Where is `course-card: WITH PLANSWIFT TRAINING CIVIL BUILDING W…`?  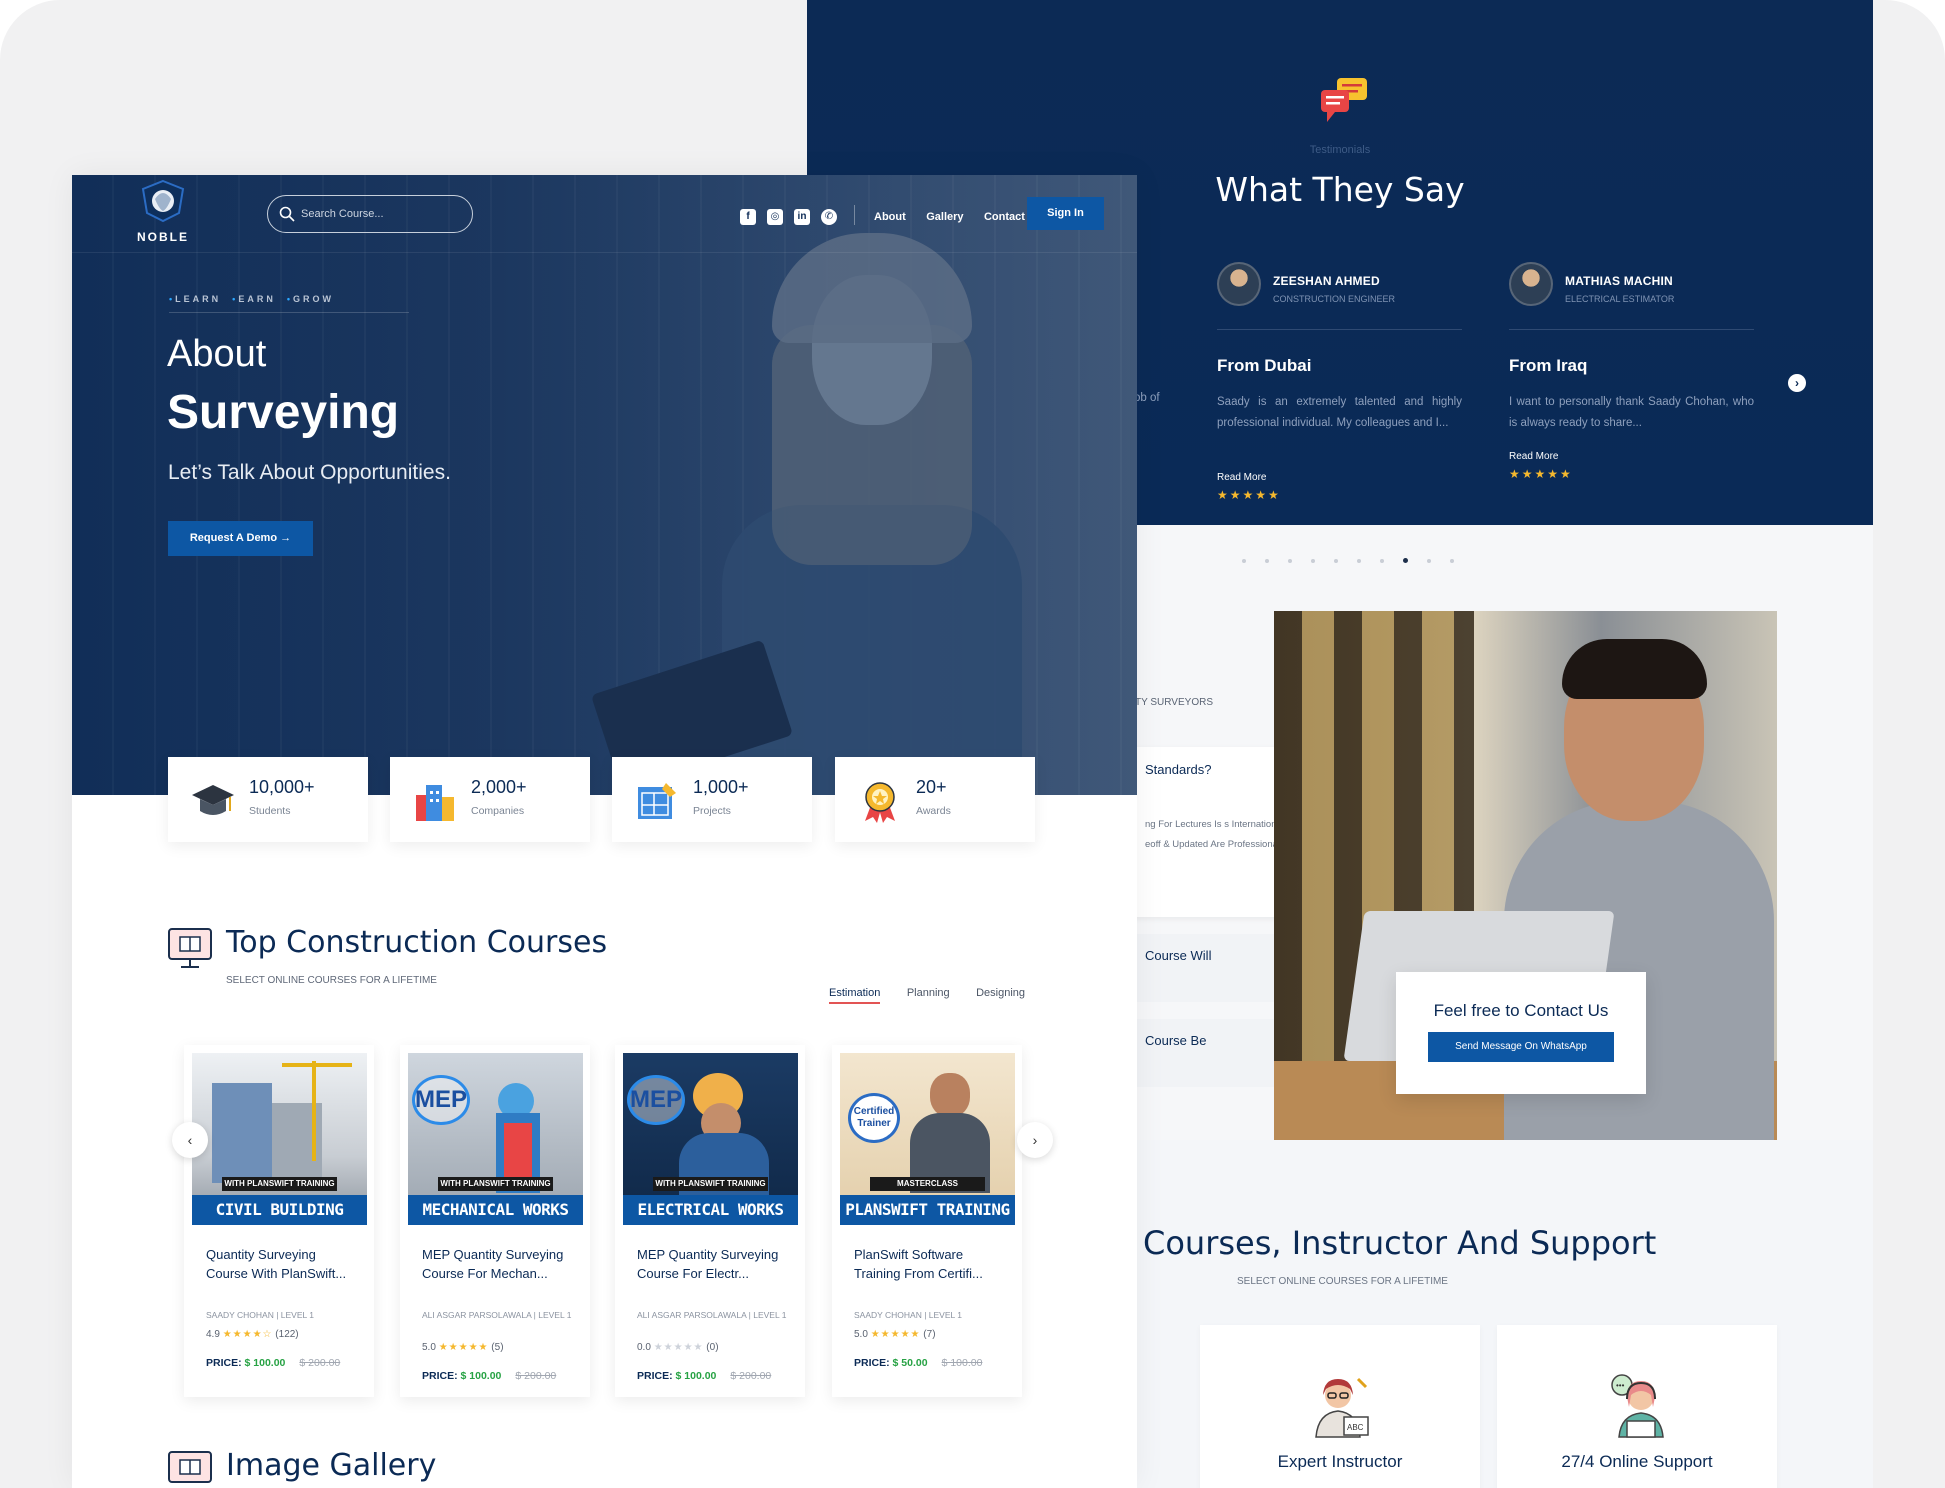
course-card: WITH PLANSWIFT TRAINING CIVIL BUILDING W… is located at coordinates (279, 1221).